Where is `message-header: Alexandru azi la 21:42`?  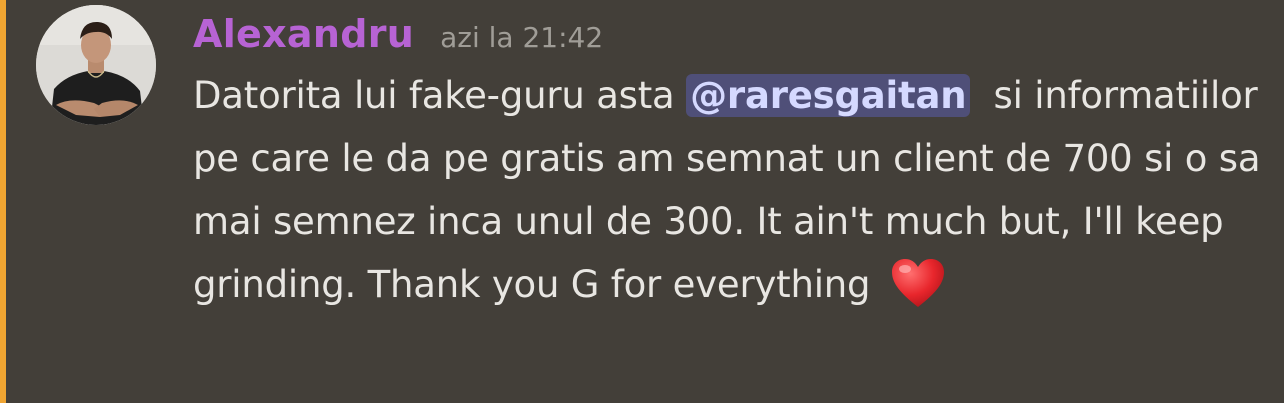 message-header: Alexandru azi la 21:42 is located at coordinates (728, 38).